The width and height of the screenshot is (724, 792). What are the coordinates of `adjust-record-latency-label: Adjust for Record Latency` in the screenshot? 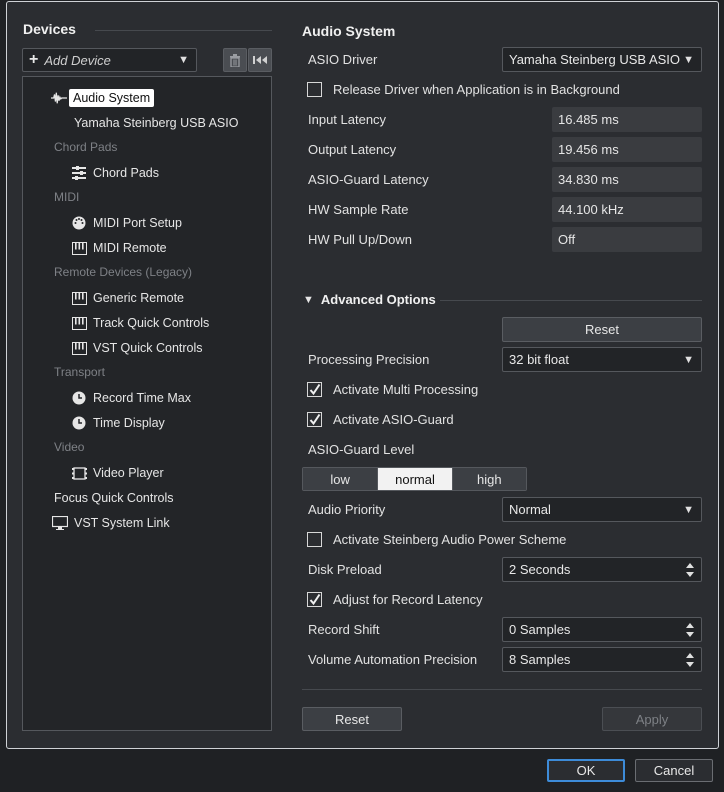 It's located at (408, 599).